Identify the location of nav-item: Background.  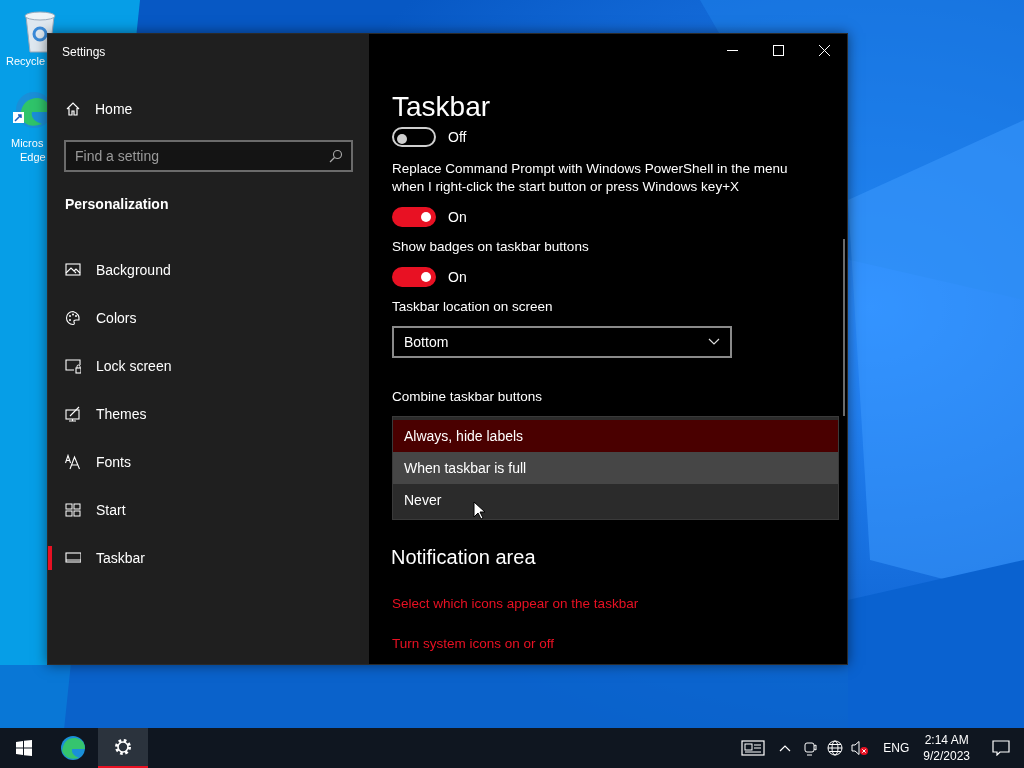
(208, 270).